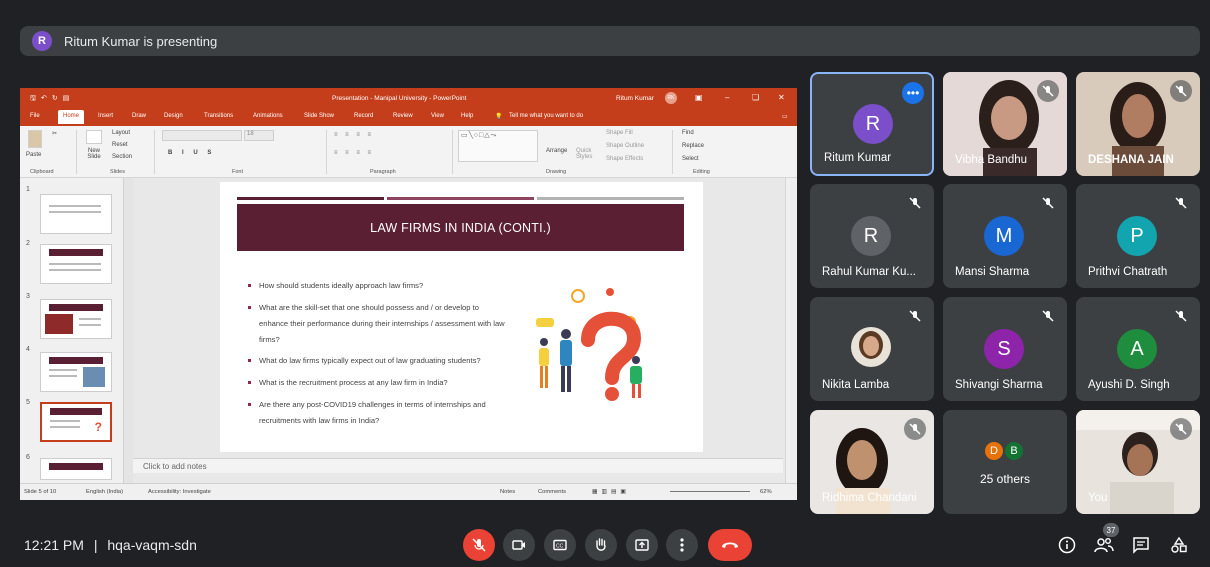  I want to click on minimize-icon: –, so click(727, 97).